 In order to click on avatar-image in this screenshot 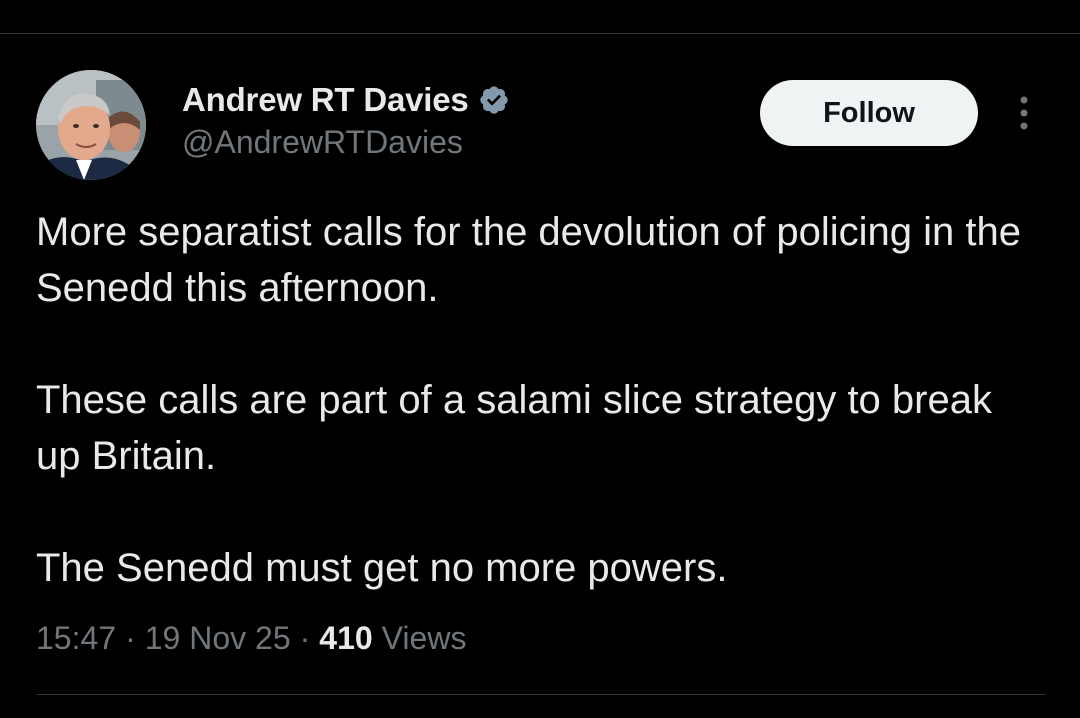, I will do `click(91, 125)`.